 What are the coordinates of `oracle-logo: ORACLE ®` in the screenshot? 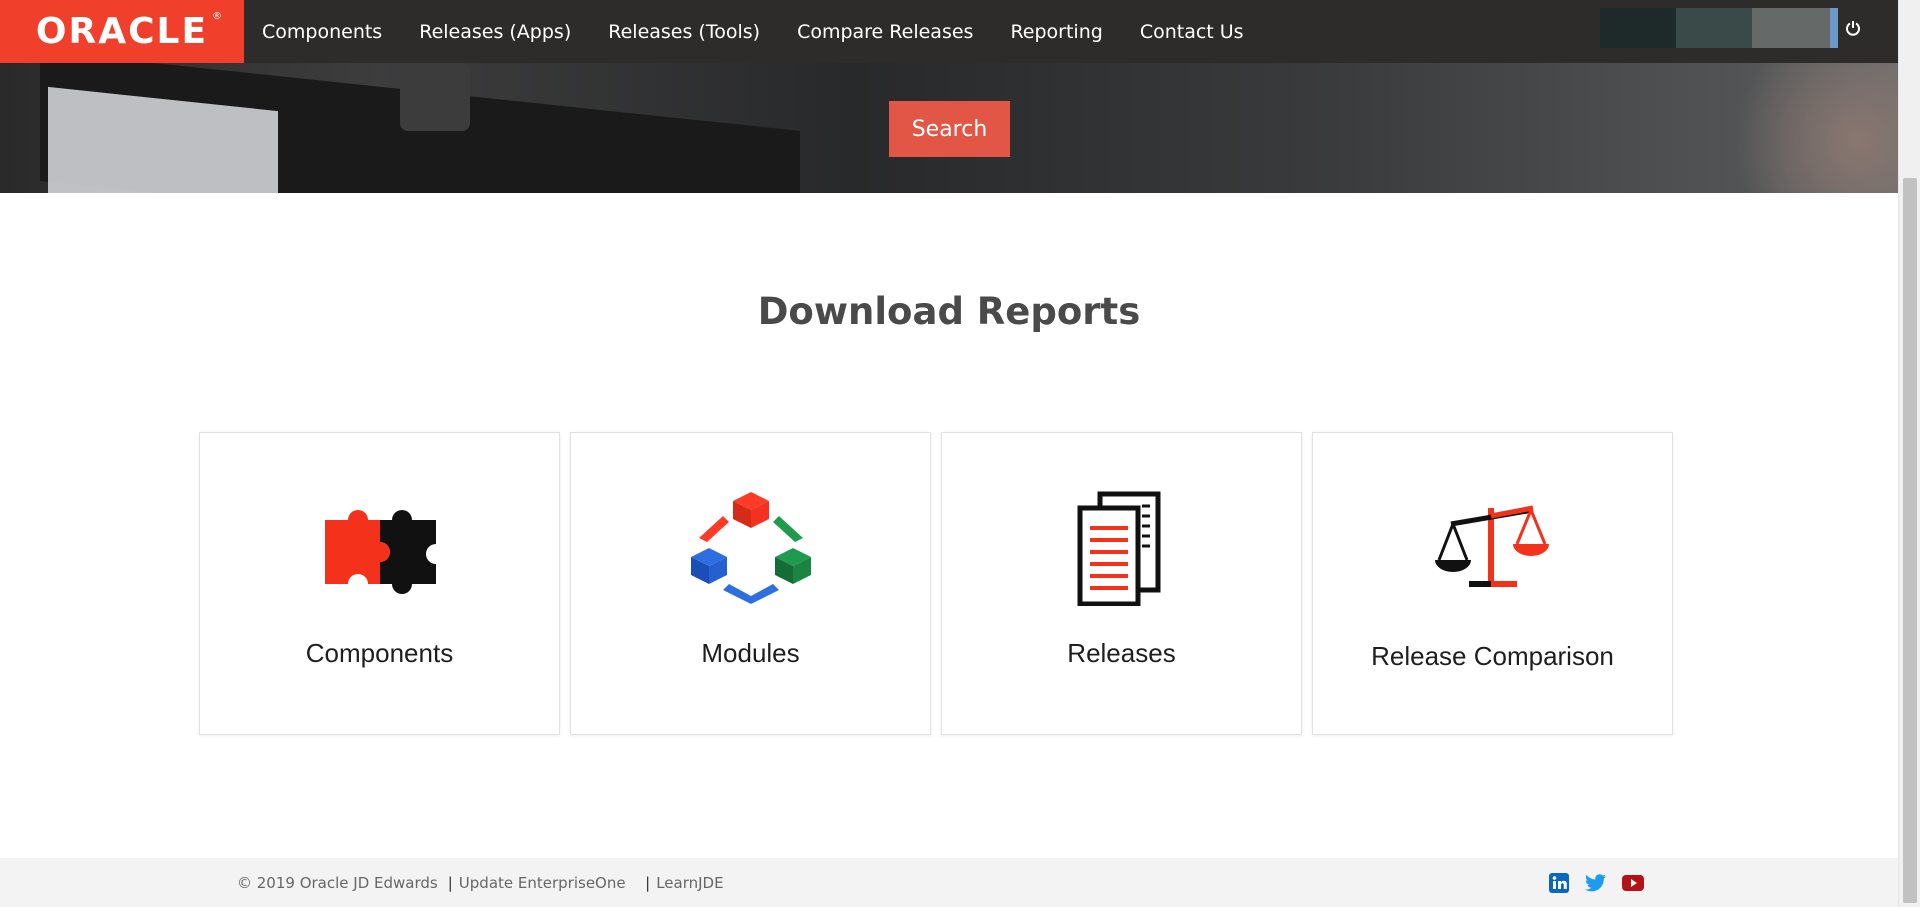 It's located at (122, 31).